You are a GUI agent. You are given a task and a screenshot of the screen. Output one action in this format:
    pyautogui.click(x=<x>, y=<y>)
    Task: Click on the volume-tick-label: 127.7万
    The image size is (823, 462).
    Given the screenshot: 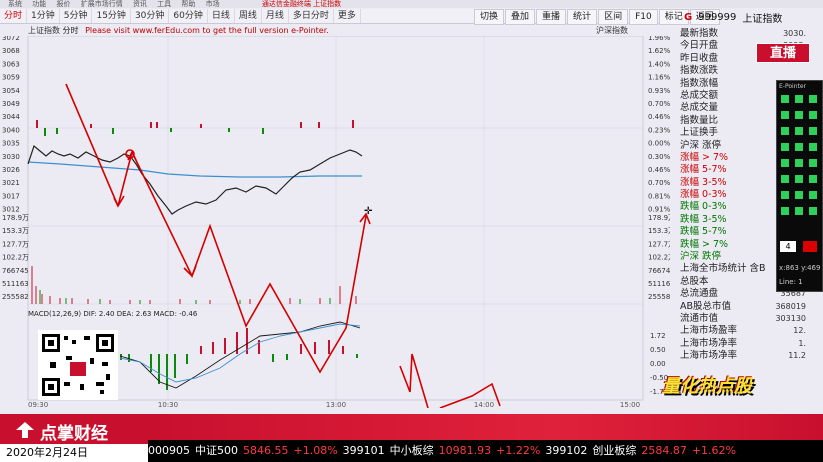 What is the action you would take?
    pyautogui.click(x=15, y=244)
    